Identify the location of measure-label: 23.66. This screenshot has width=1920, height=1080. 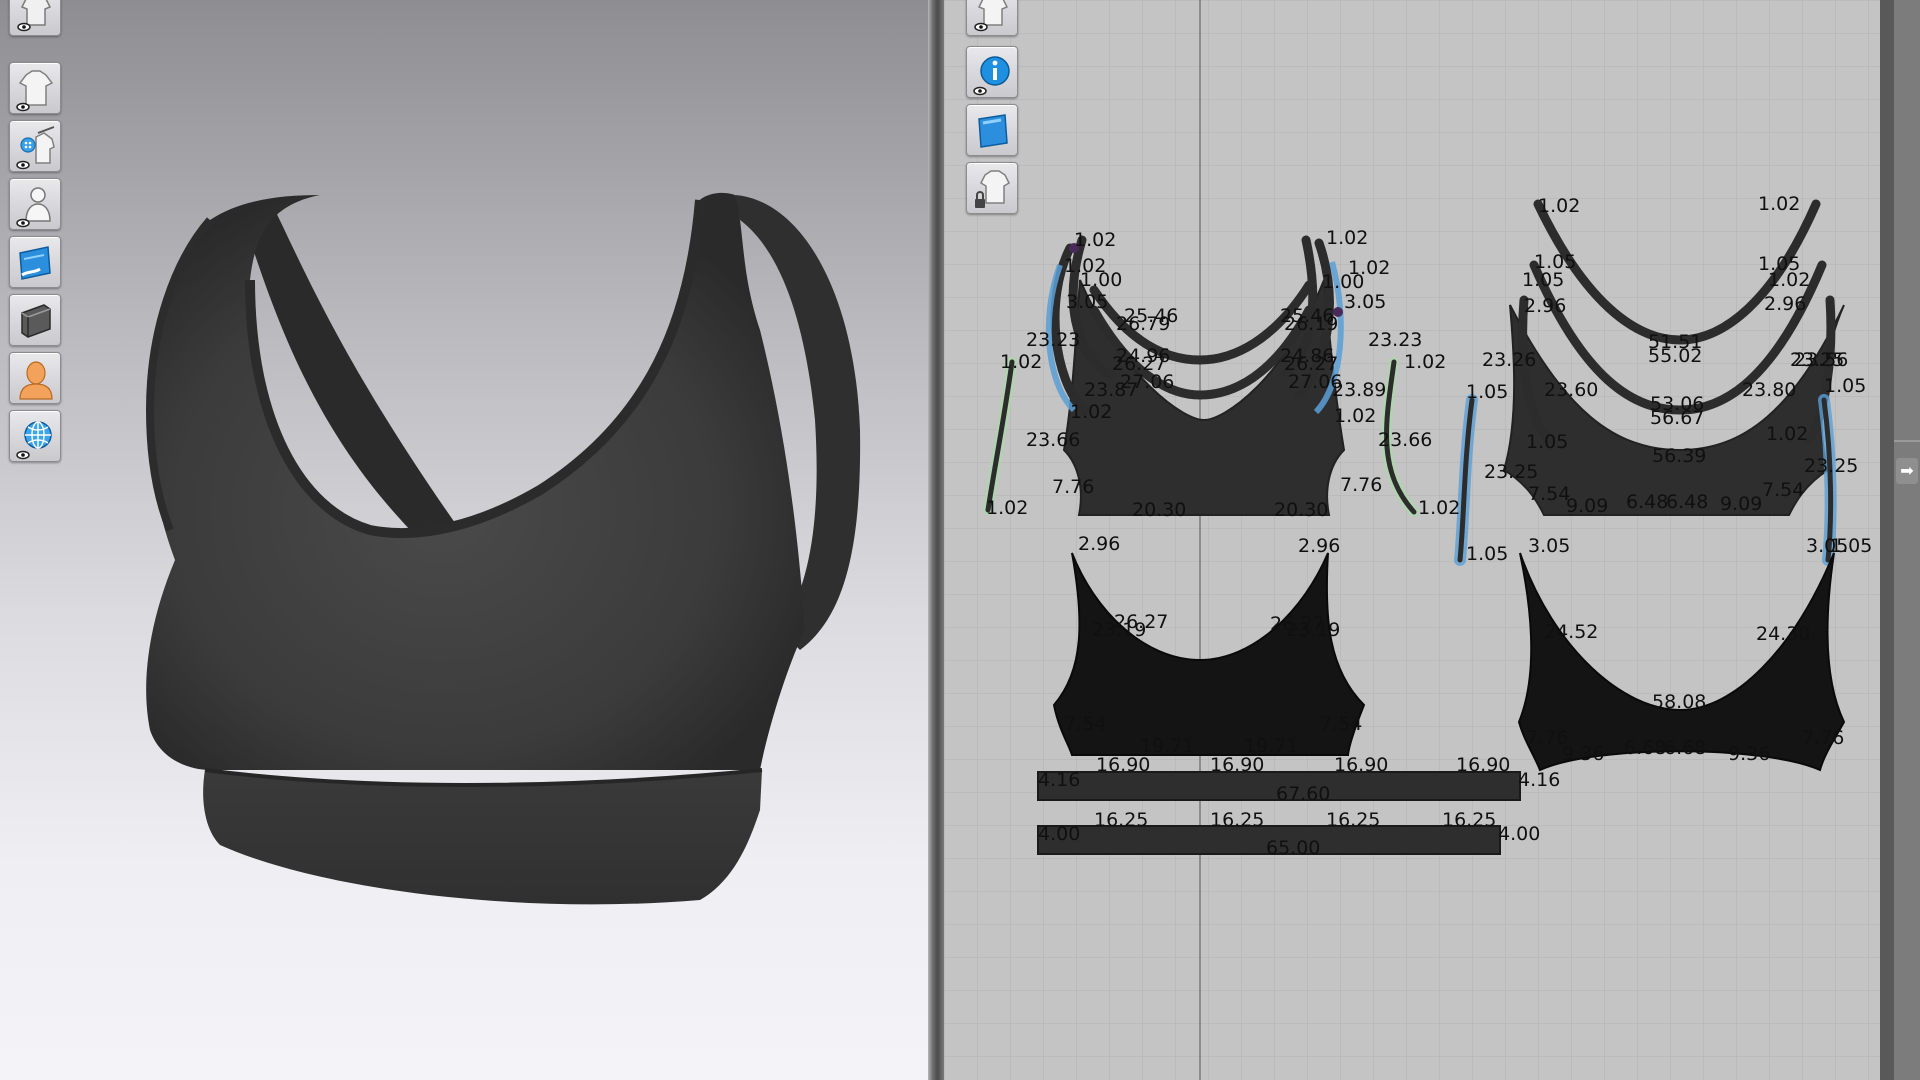
(1405, 440).